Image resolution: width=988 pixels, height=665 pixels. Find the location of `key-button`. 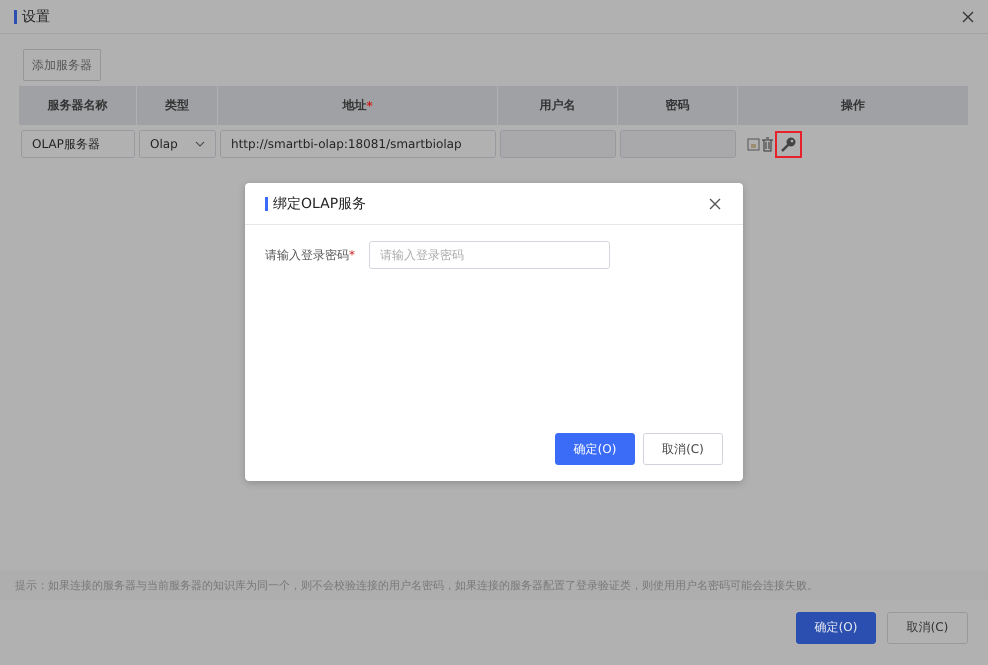

key-button is located at coordinates (788, 144).